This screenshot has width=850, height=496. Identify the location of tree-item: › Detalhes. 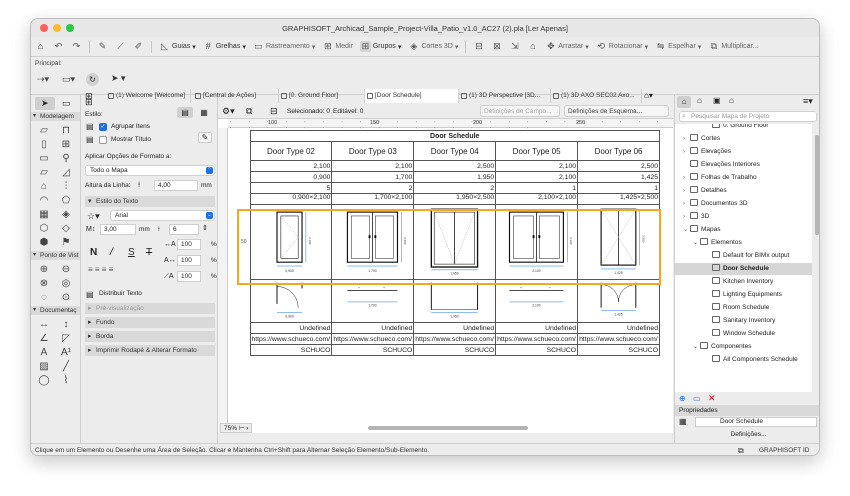
(743, 191).